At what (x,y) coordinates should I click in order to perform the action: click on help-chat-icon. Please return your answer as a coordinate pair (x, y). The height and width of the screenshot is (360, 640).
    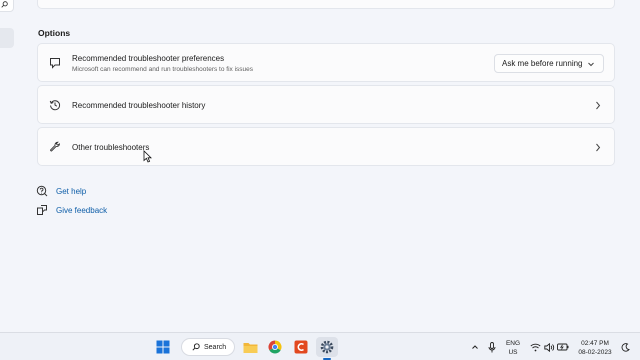
    Looking at the image, I should click on (42, 191).